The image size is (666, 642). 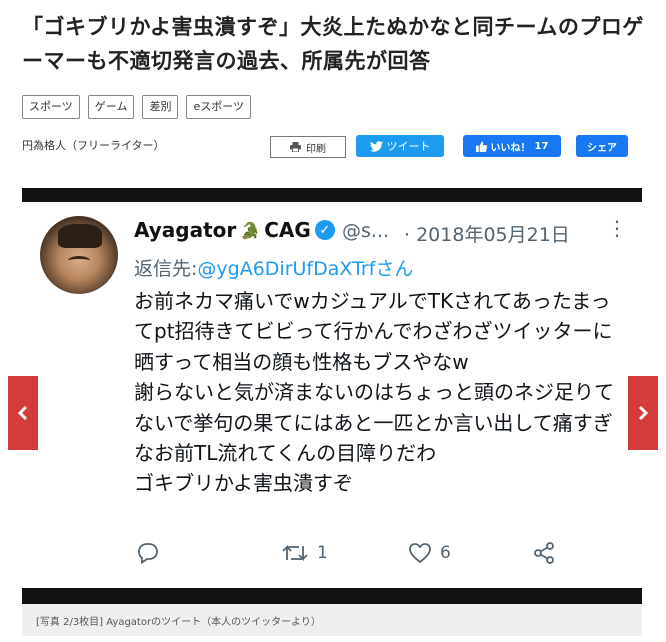 What do you see at coordinates (420, 553) in the screenshot?
I see `heart-icon` at bounding box center [420, 553].